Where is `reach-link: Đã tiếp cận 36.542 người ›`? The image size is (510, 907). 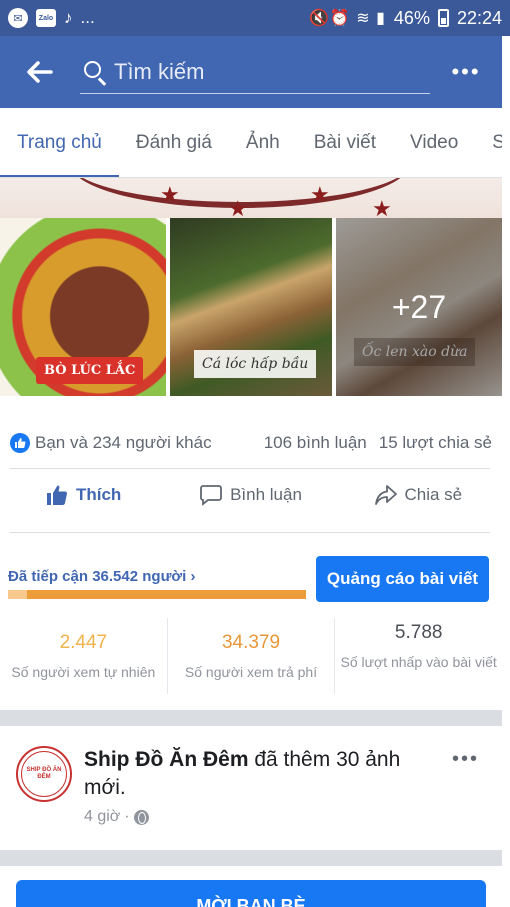 reach-link: Đã tiếp cận 36.542 người › is located at coordinates (101, 576).